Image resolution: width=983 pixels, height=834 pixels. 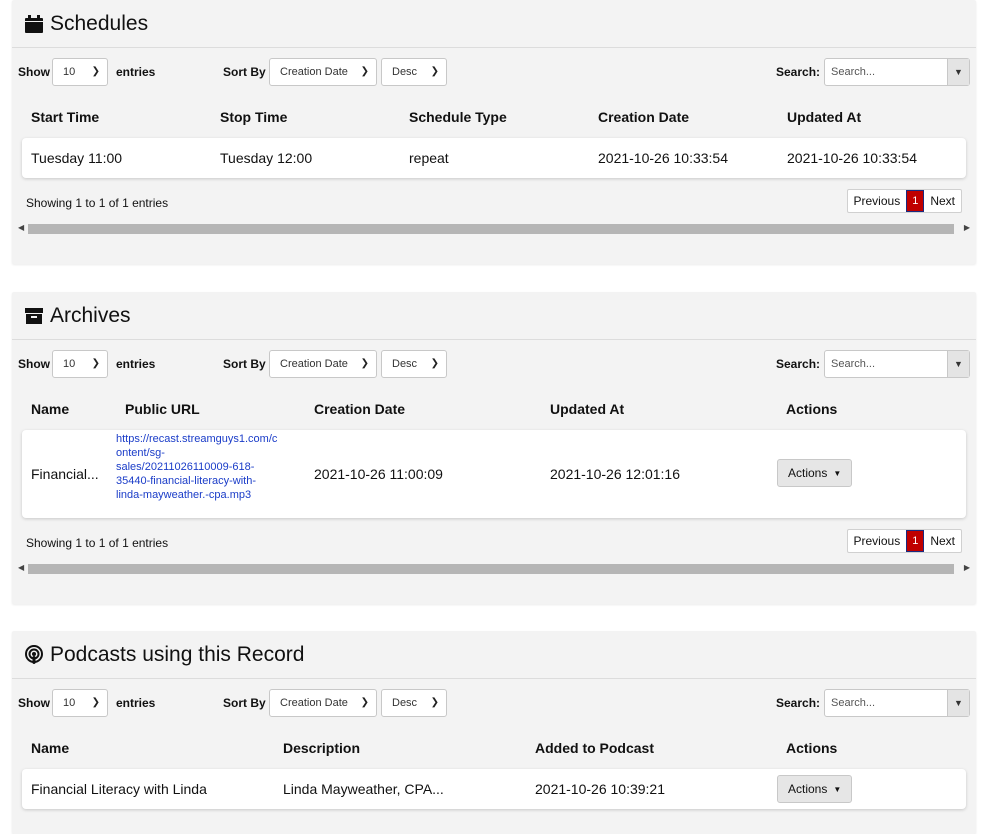 I want to click on archives-header: Archives, so click(x=494, y=316).